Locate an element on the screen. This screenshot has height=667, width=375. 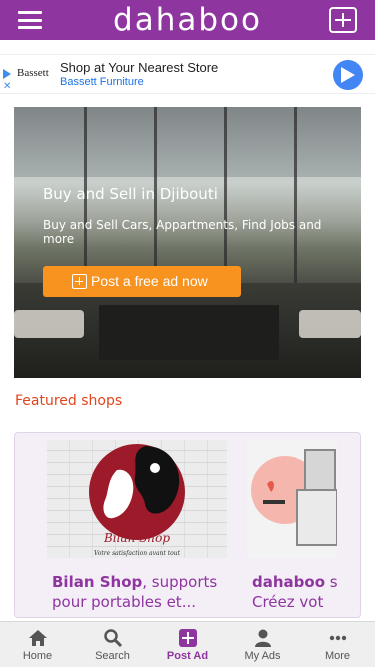
shop-name: dahaboo is located at coordinates (289, 582).